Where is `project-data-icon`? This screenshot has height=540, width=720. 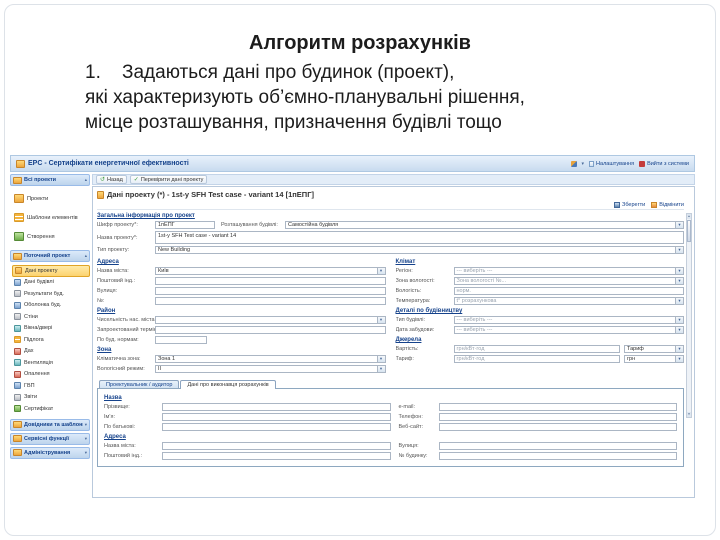 project-data-icon is located at coordinates (18, 271).